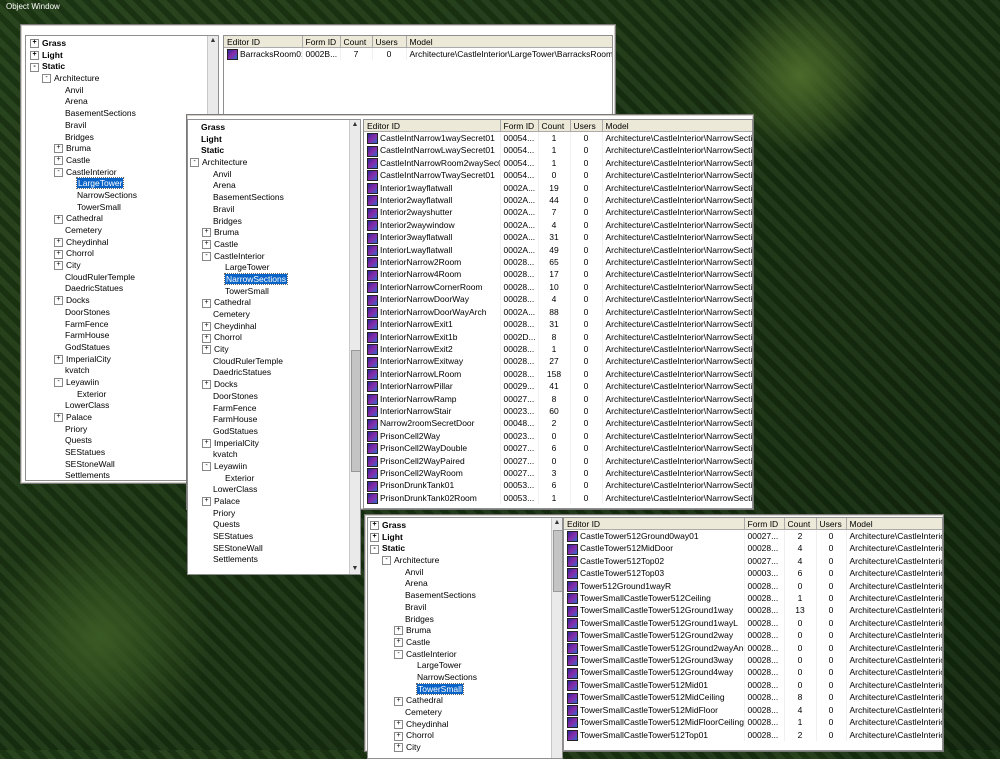 The height and width of the screenshot is (759, 1000). What do you see at coordinates (275, 279) in the screenshot?
I see `tree-node: NarrowSections` at bounding box center [275, 279].